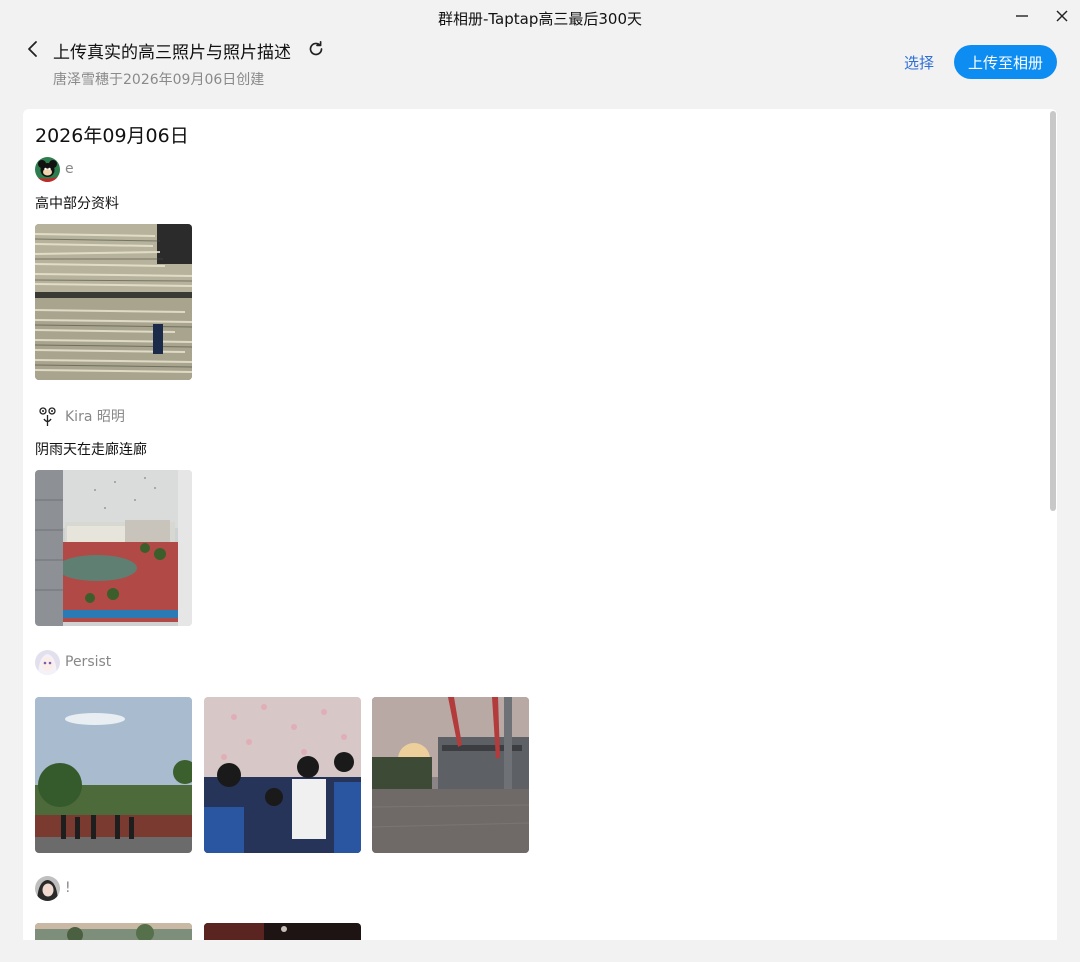 Image resolution: width=1080 pixels, height=962 pixels. I want to click on refresh-icon, so click(316, 48).